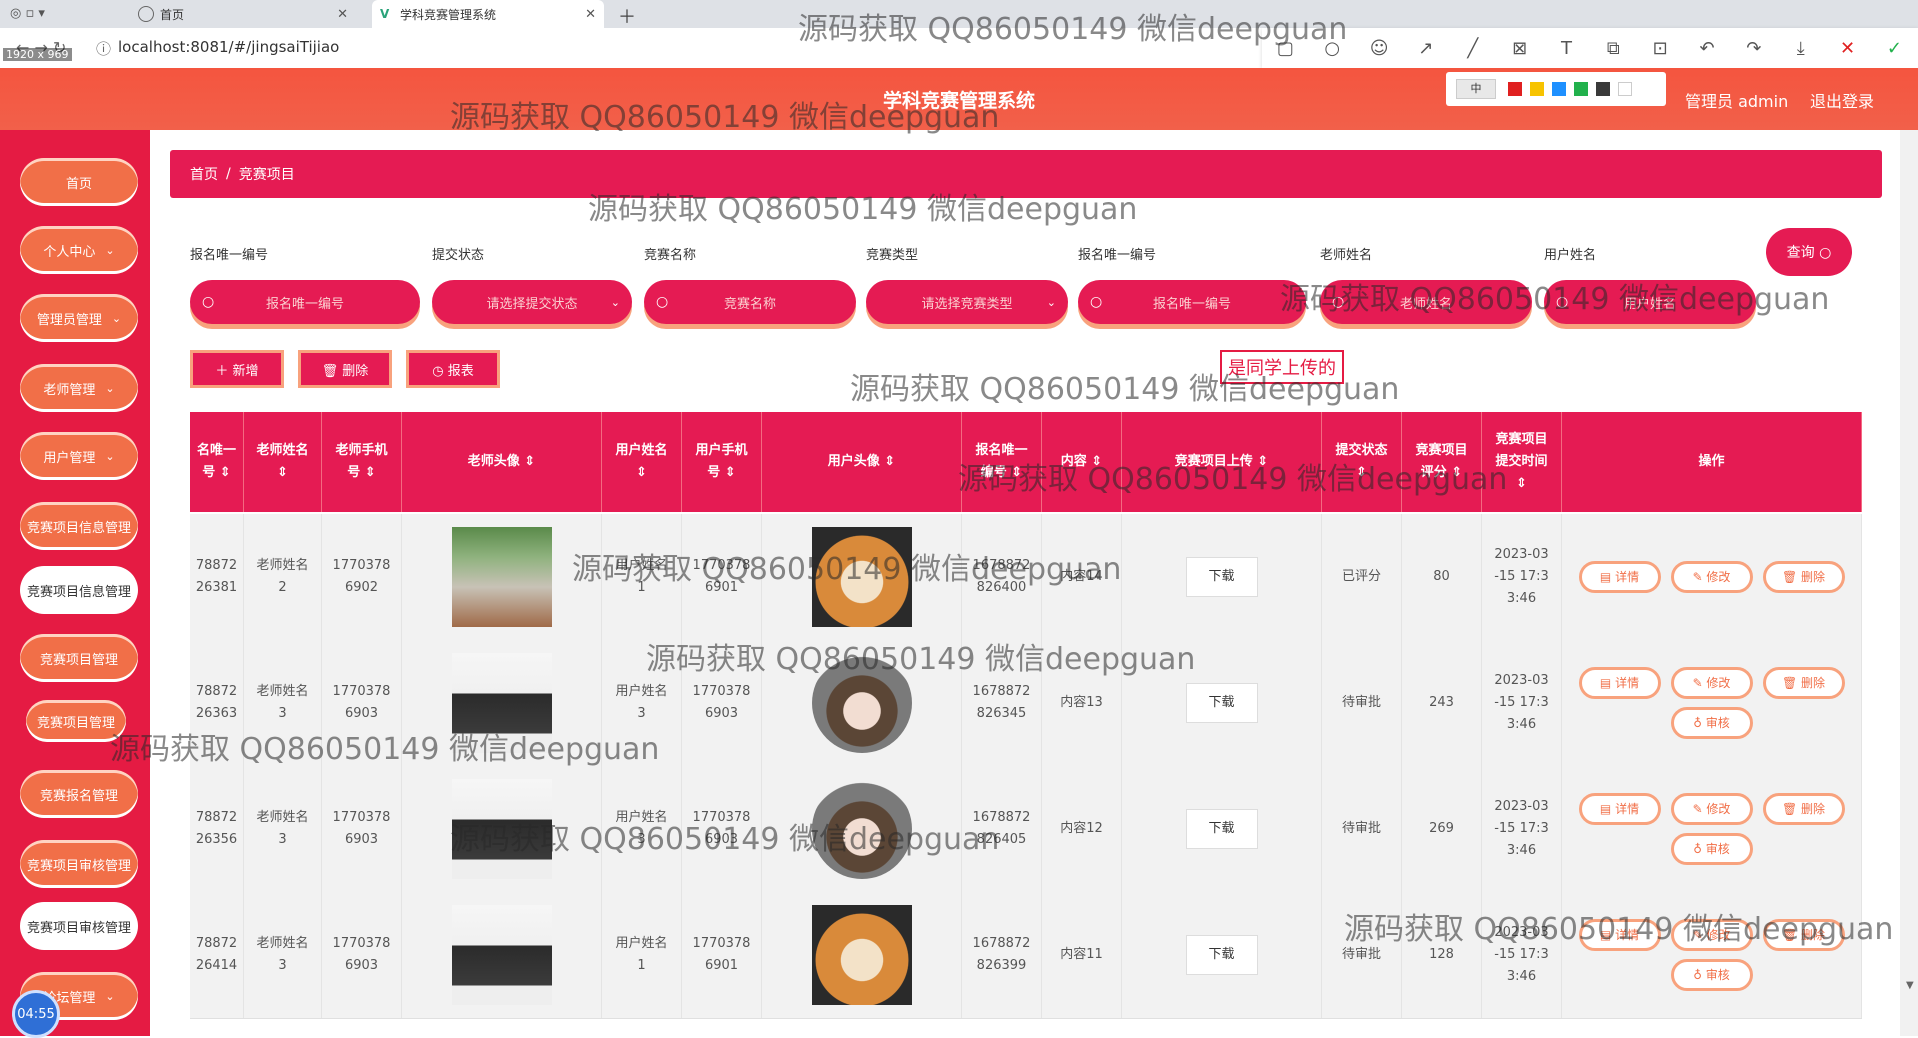  What do you see at coordinates (79, 182) in the screenshot?
I see `sidebar-item: 首页` at bounding box center [79, 182].